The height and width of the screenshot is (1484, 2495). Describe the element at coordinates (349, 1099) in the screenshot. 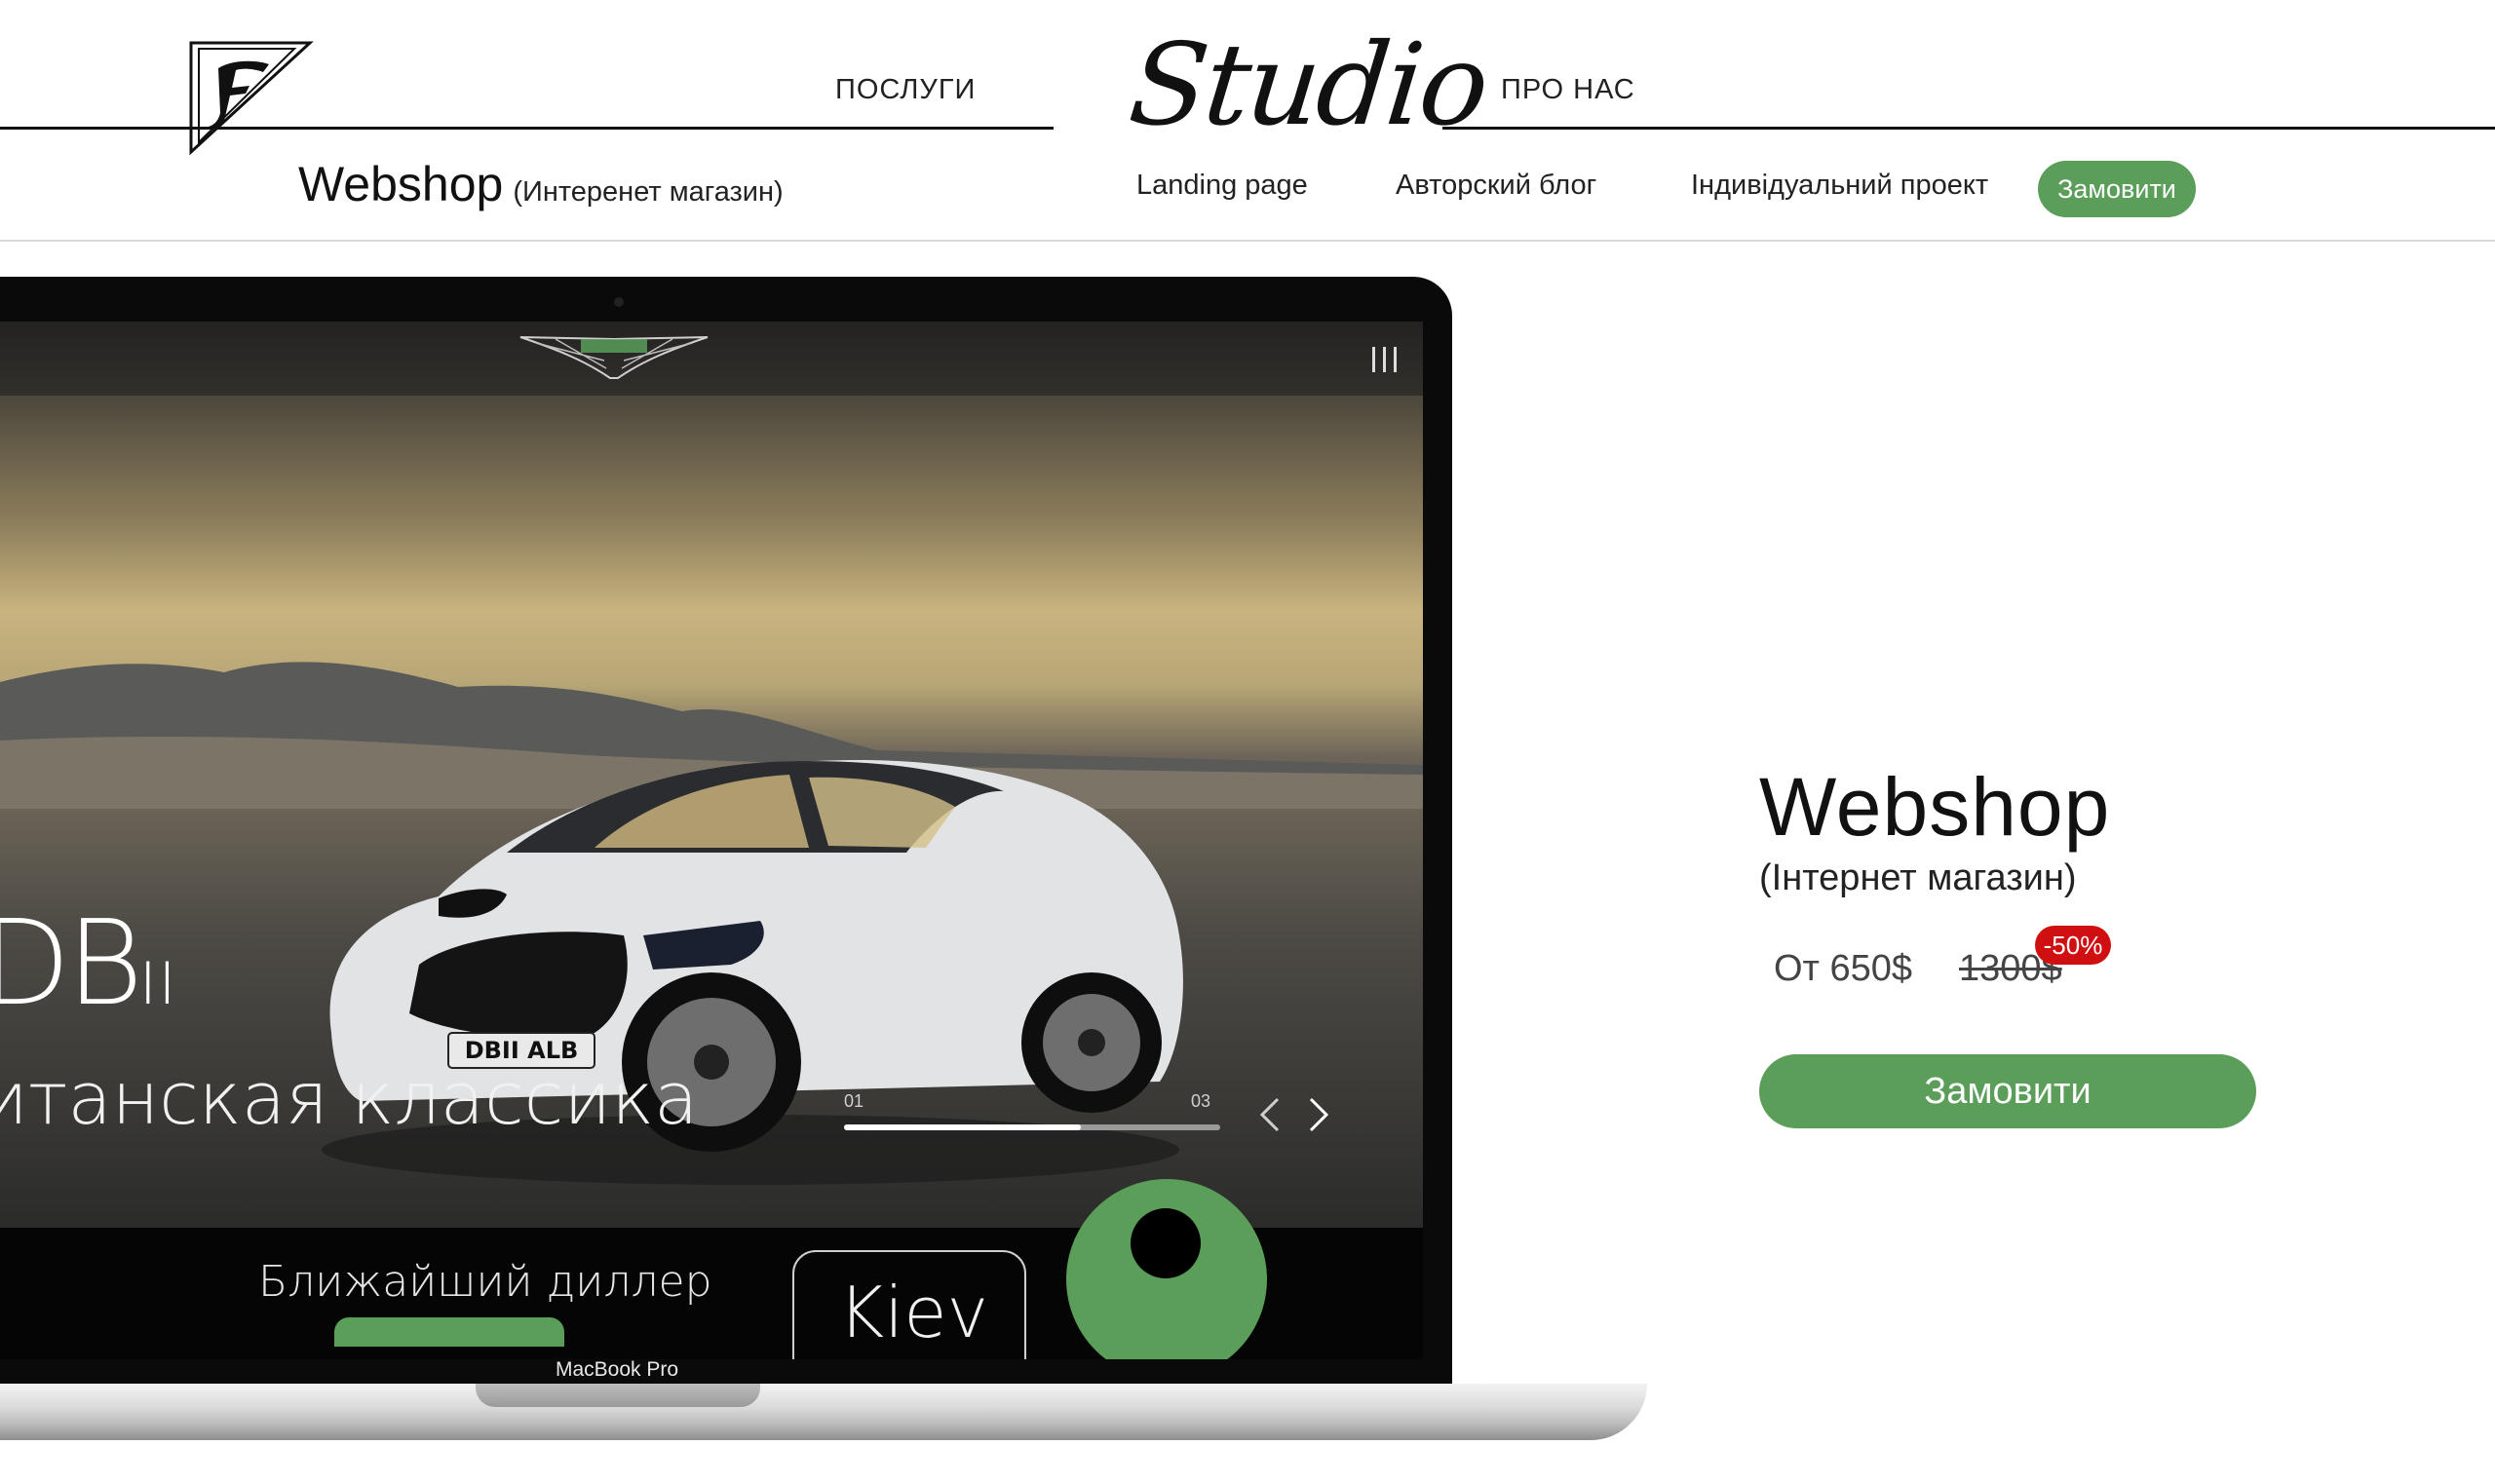

I see `car-tagline: итанская классика` at that location.